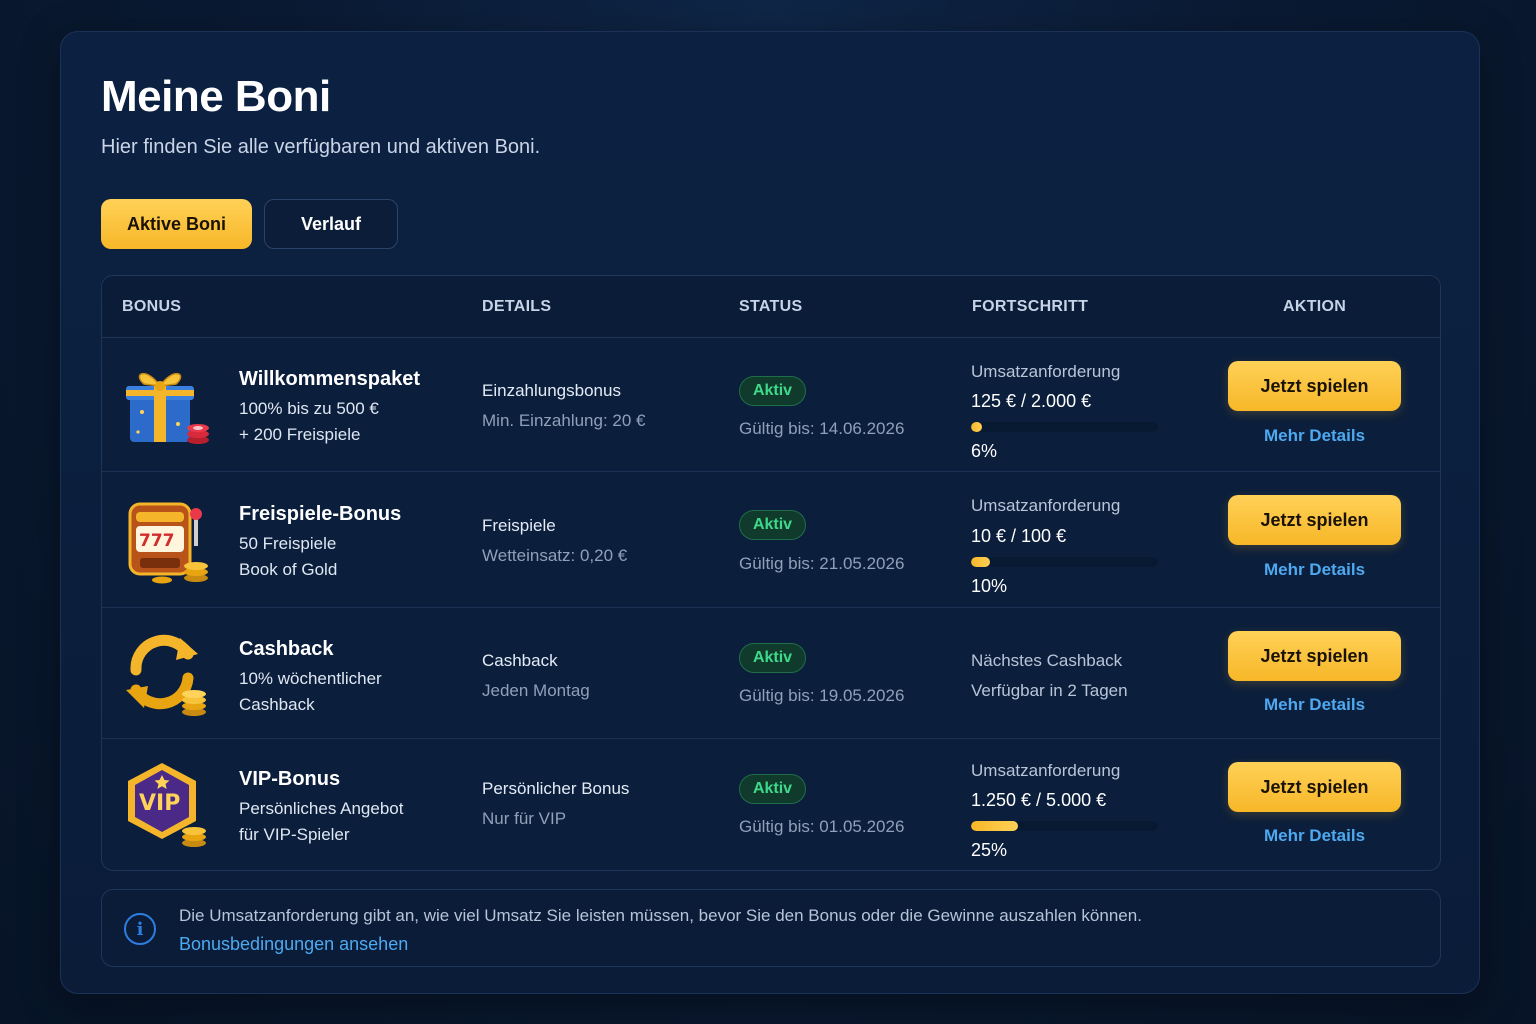 The width and height of the screenshot is (1536, 1024). I want to click on cashback-arrows-icon, so click(168, 674).